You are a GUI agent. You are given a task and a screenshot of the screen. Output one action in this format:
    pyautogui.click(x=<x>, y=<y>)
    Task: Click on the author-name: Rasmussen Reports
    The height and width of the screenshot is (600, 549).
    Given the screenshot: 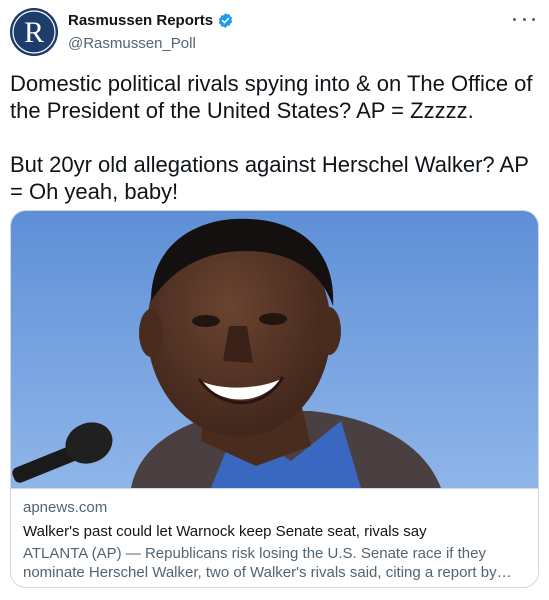 What is the action you would take?
    pyautogui.click(x=140, y=20)
    